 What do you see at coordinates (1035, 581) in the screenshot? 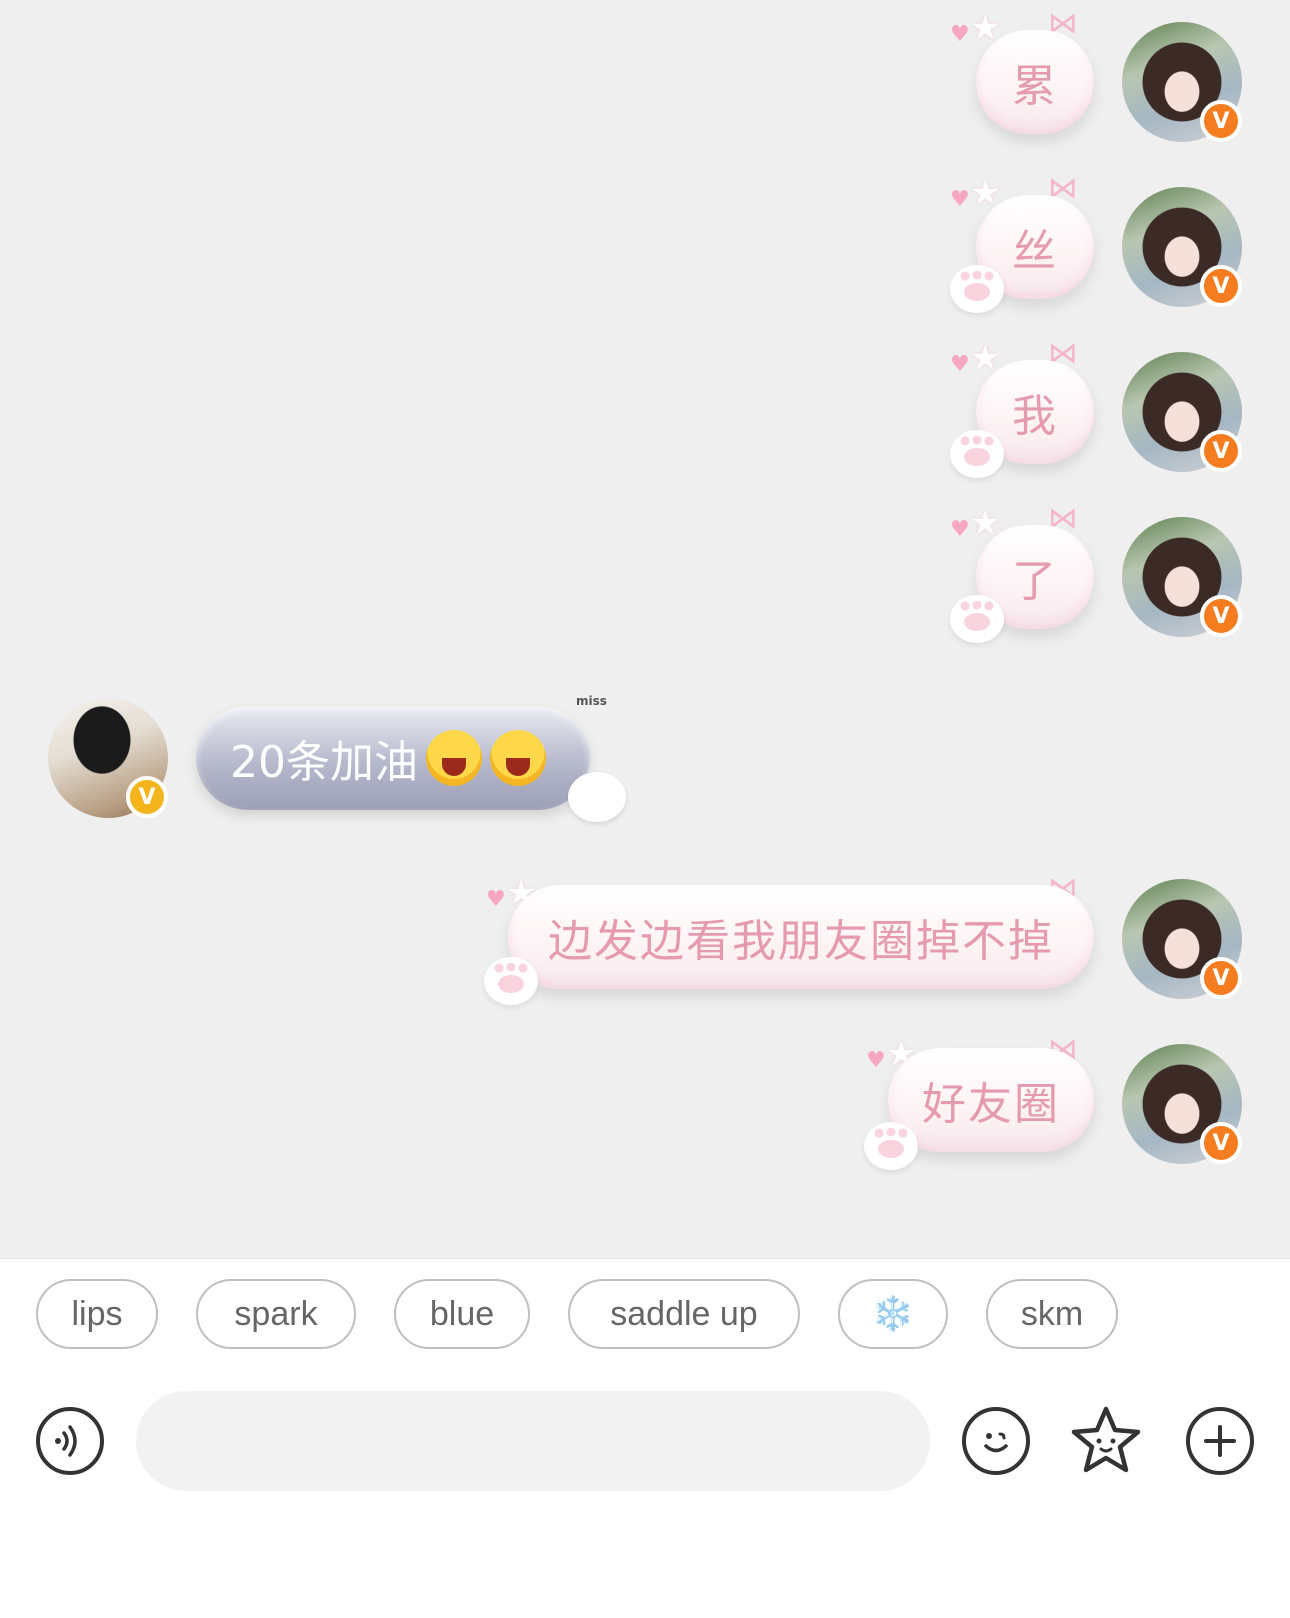
I see `message-text: 了` at bounding box center [1035, 581].